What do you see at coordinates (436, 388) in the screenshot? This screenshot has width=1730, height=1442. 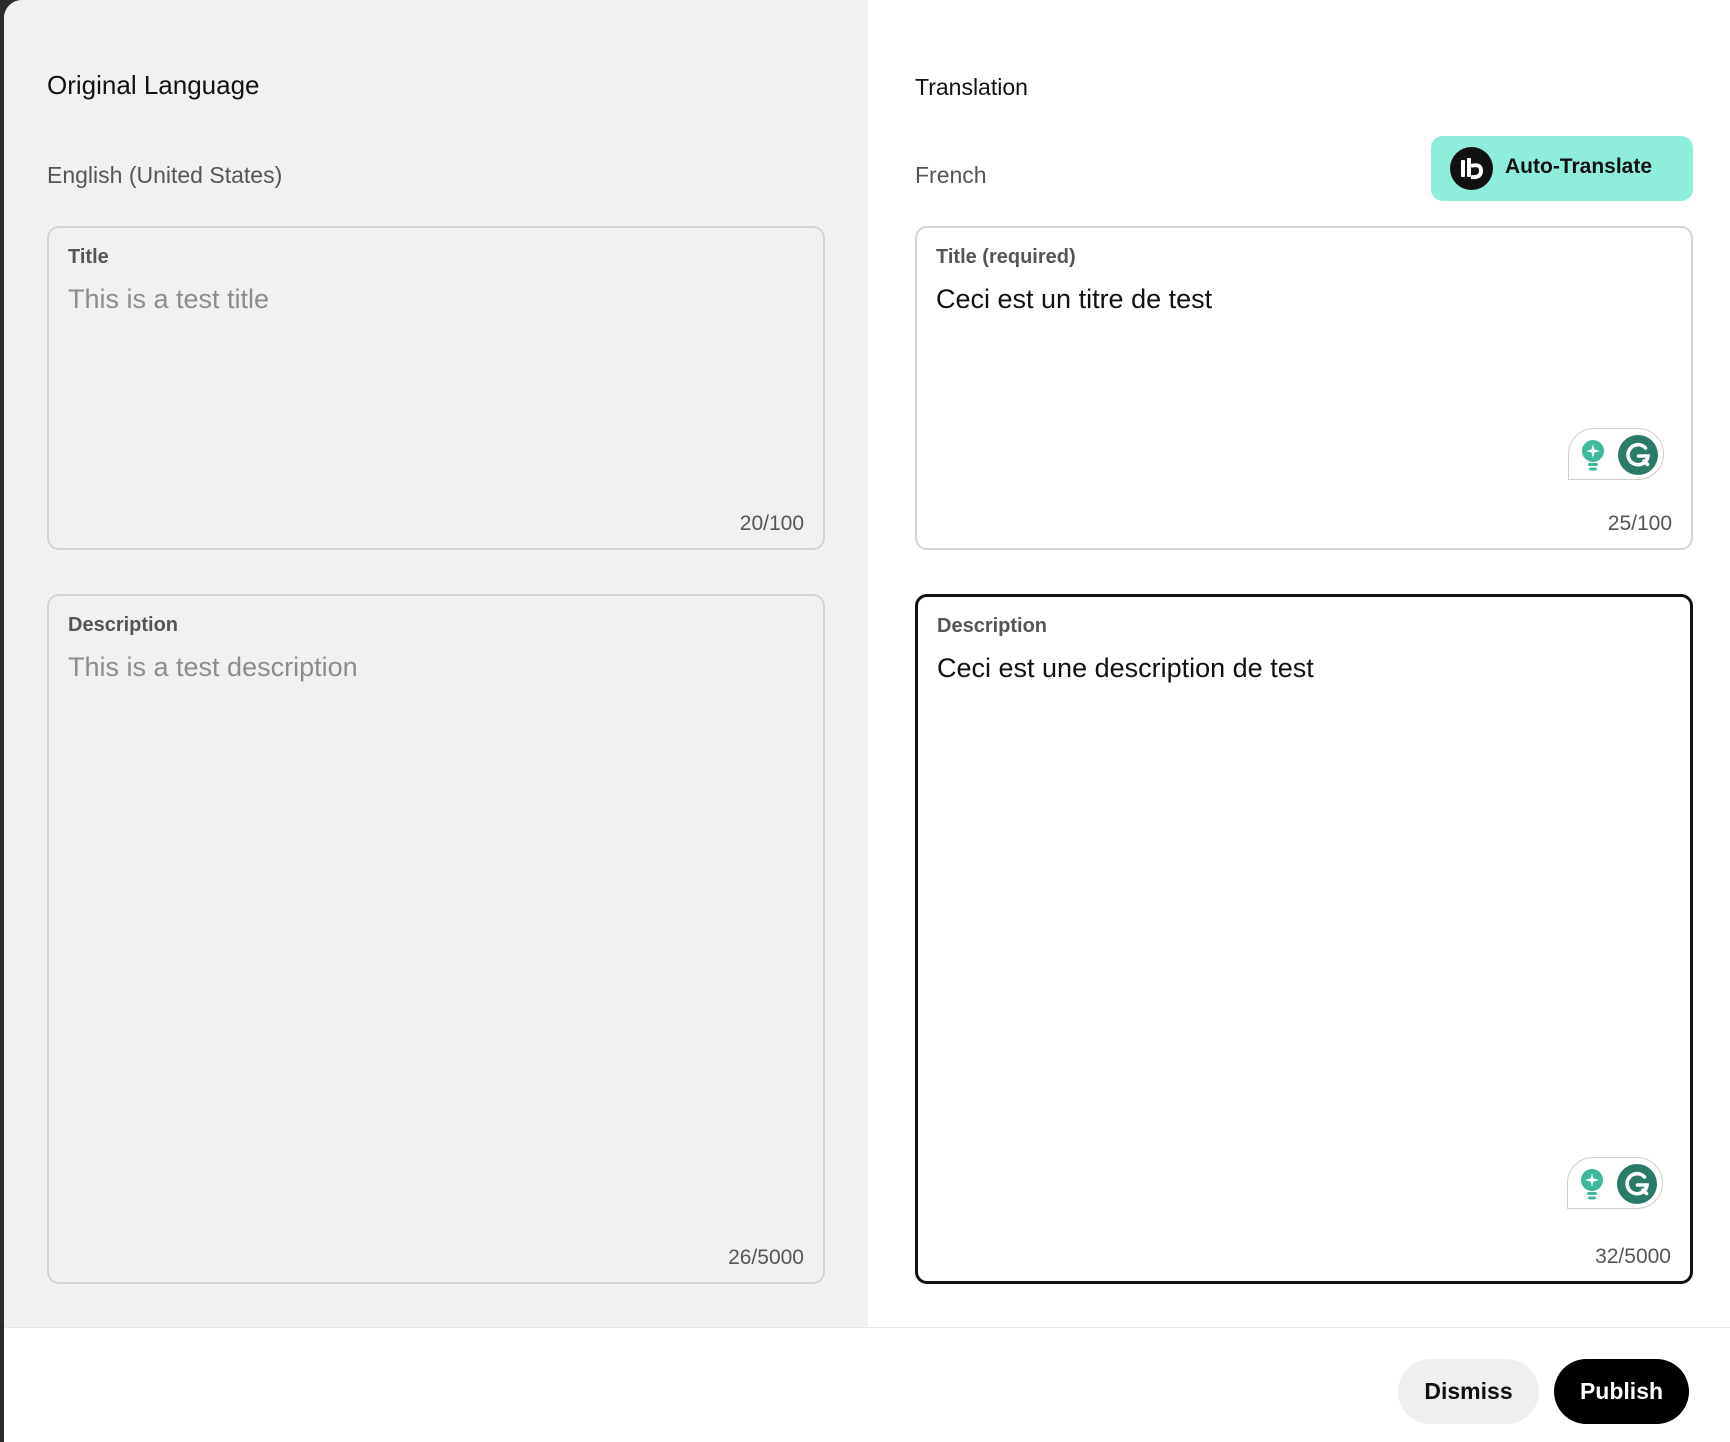 I see `original-title-field: Title This is a test title 20/100` at bounding box center [436, 388].